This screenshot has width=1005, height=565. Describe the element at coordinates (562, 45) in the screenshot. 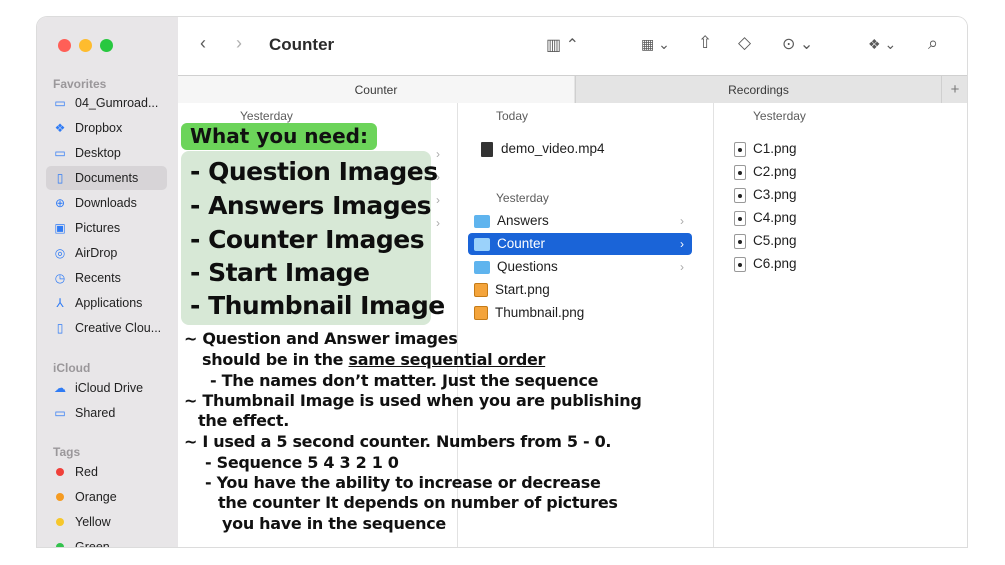

I see `view-columns-icon: ▥ ⌃` at that location.